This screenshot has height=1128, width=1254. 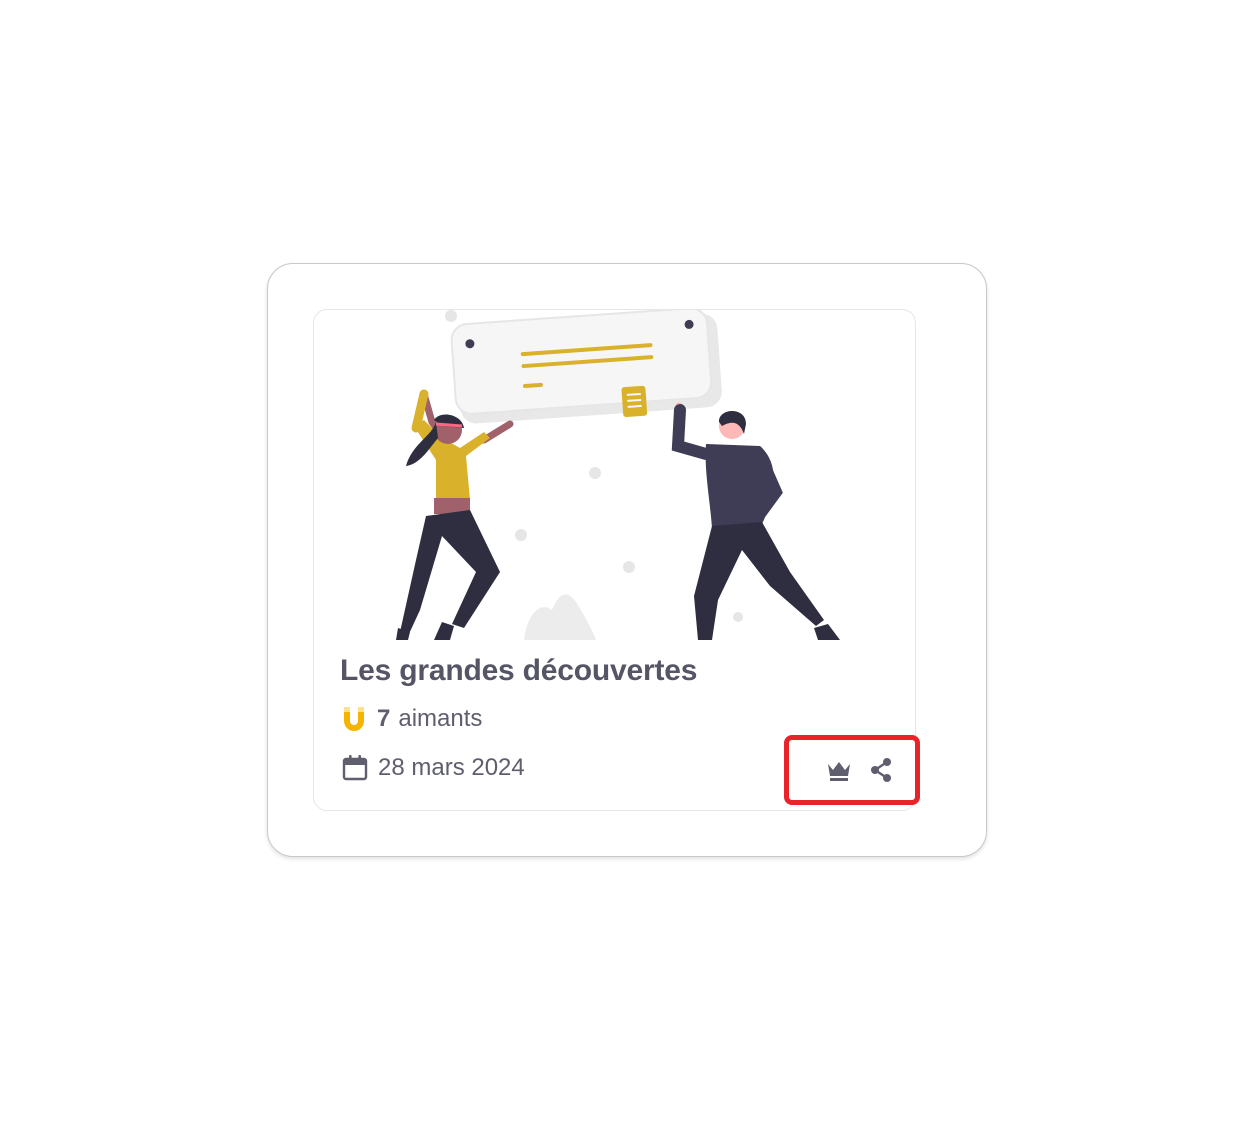 I want to click on date-value: 28 mars 2024, so click(x=451, y=767).